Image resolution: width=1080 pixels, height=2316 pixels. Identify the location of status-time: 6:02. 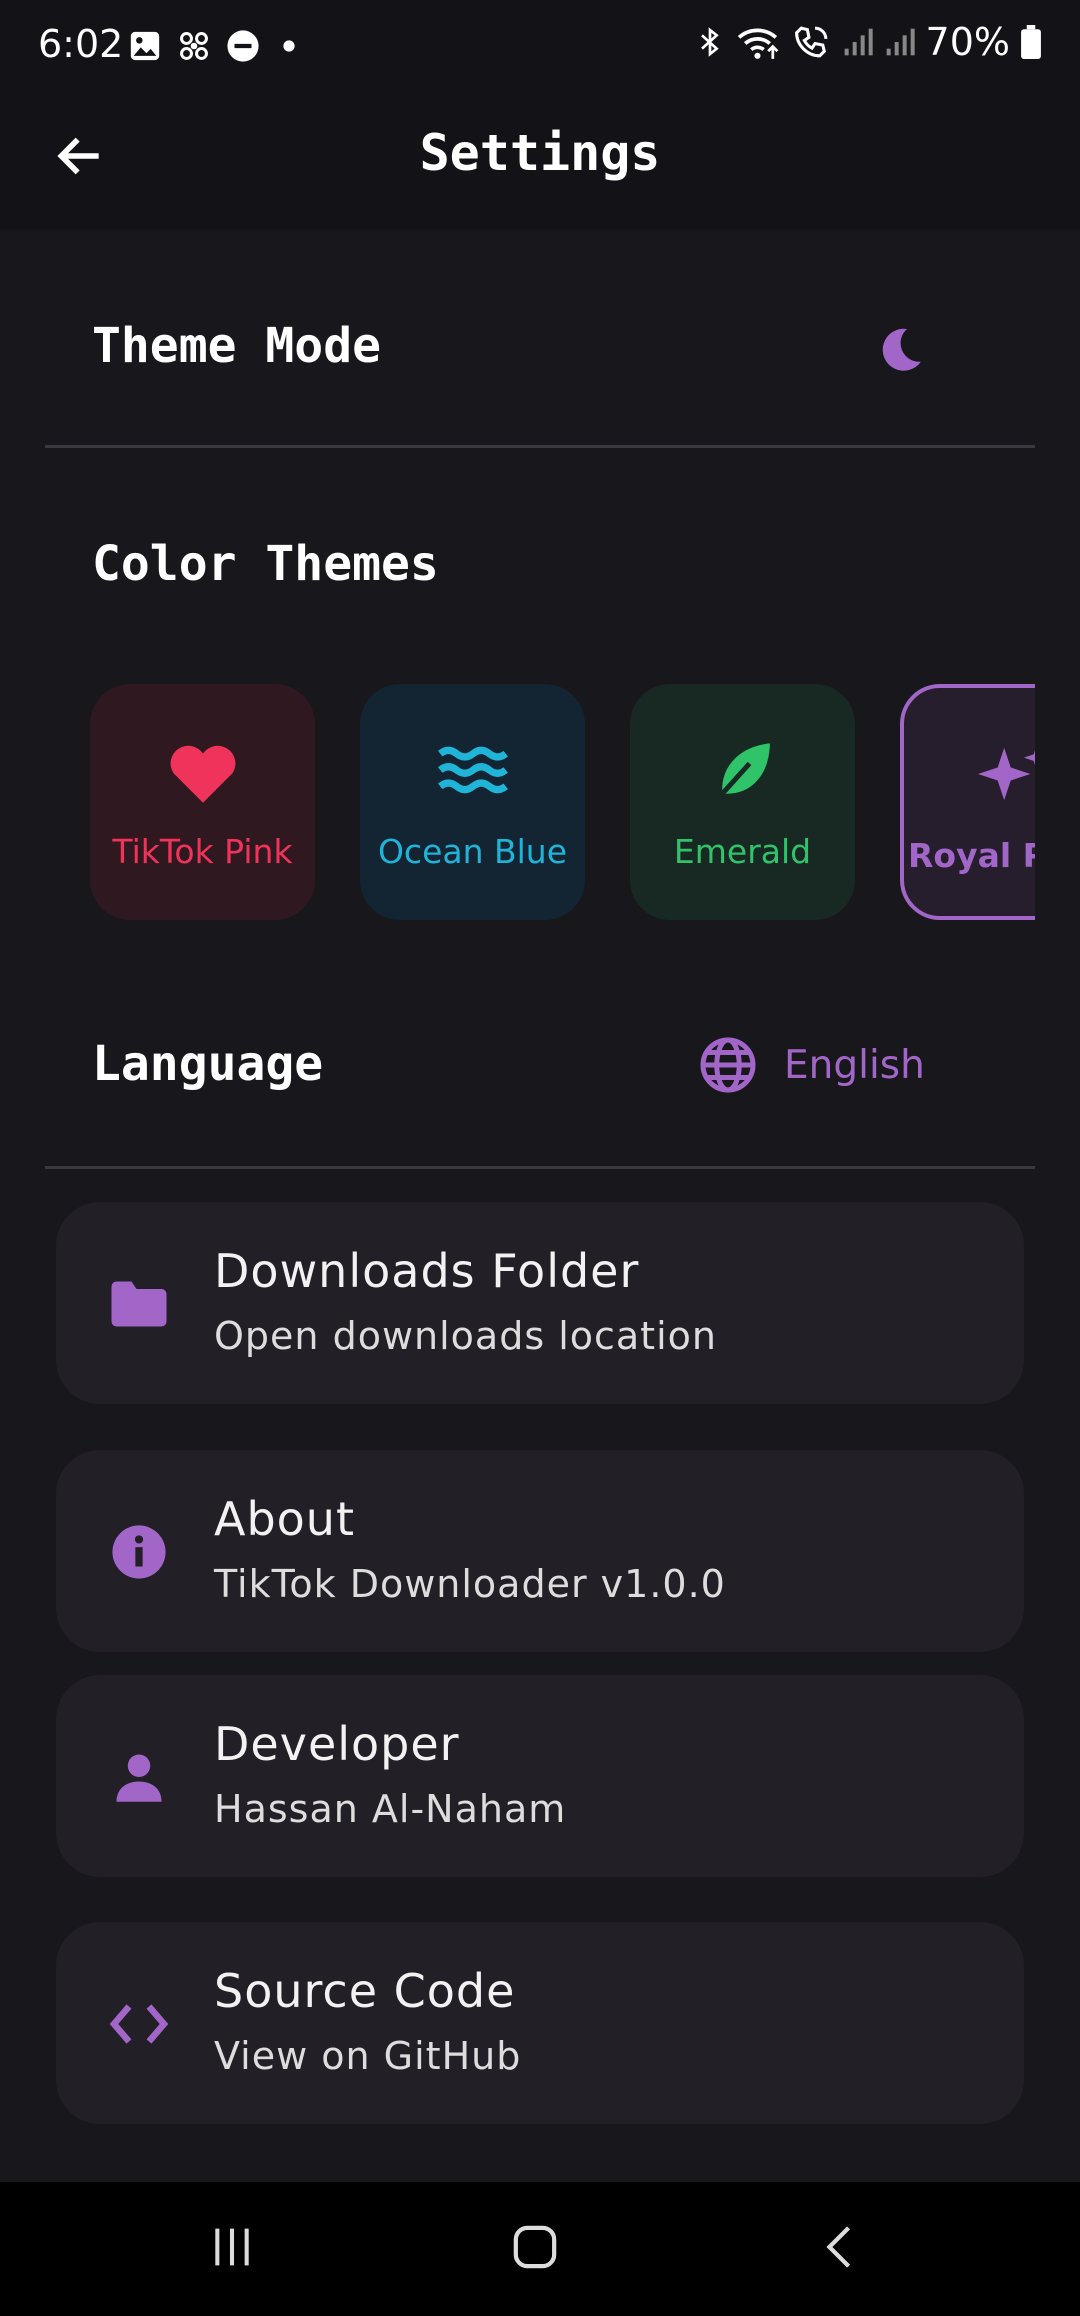
(81, 44).